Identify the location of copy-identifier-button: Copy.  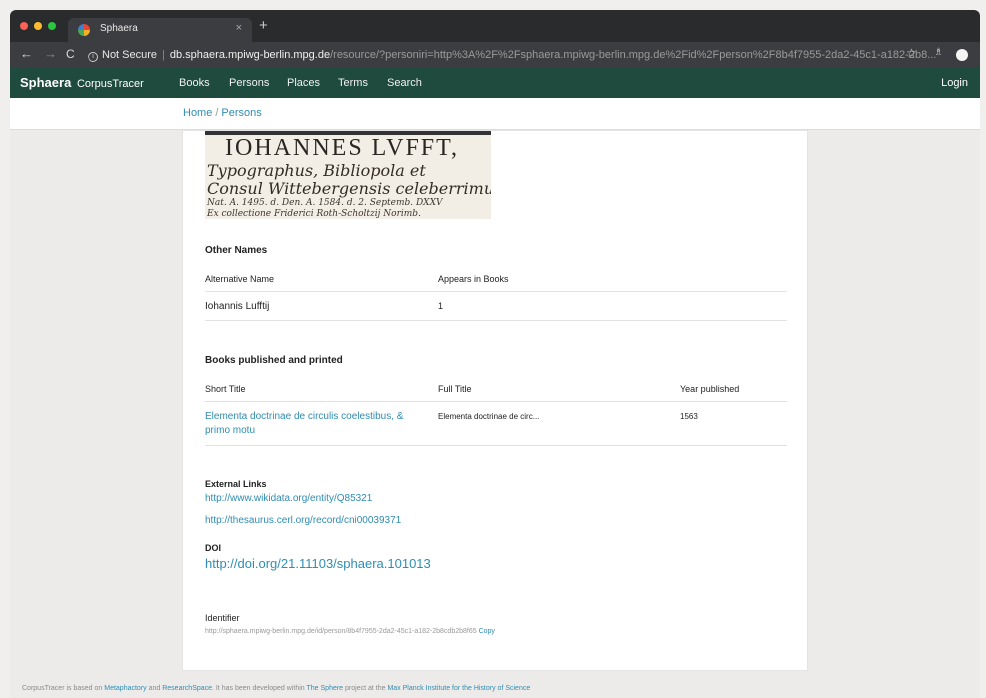
(487, 631).